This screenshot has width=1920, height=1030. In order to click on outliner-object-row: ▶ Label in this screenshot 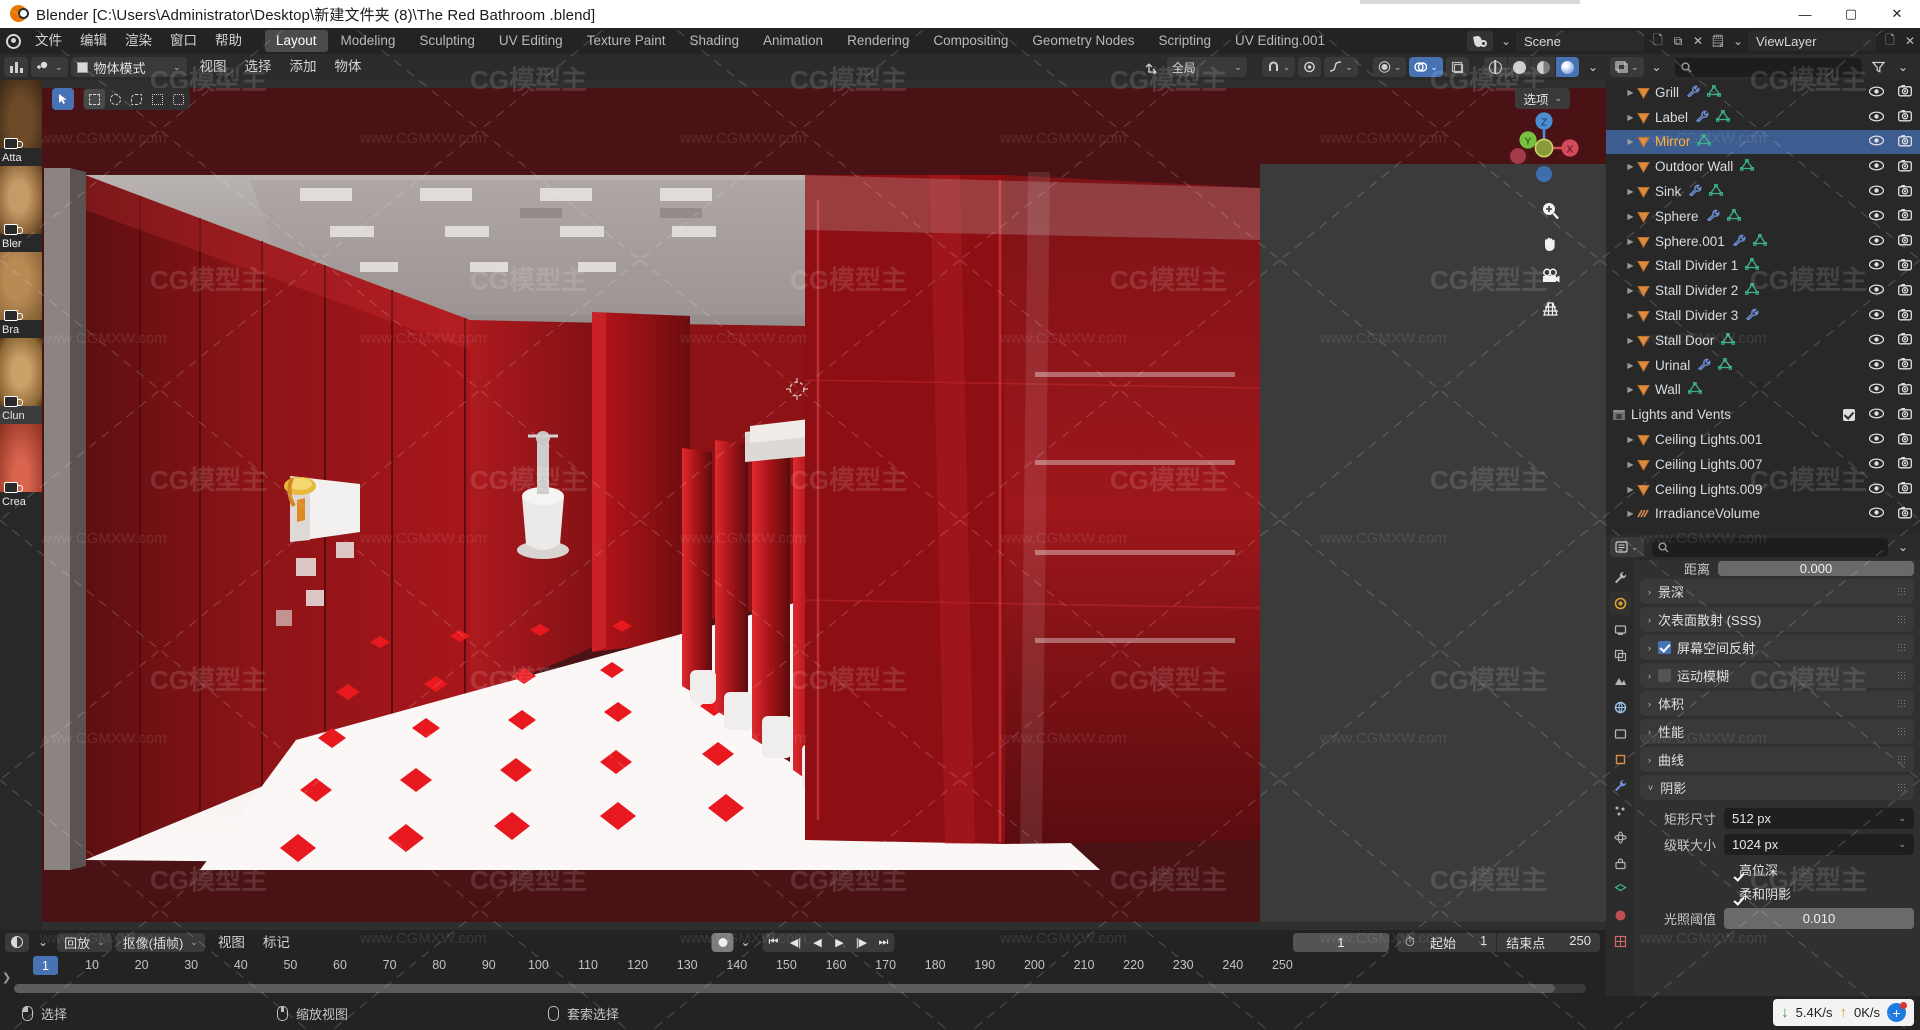, I will do `click(1763, 117)`.